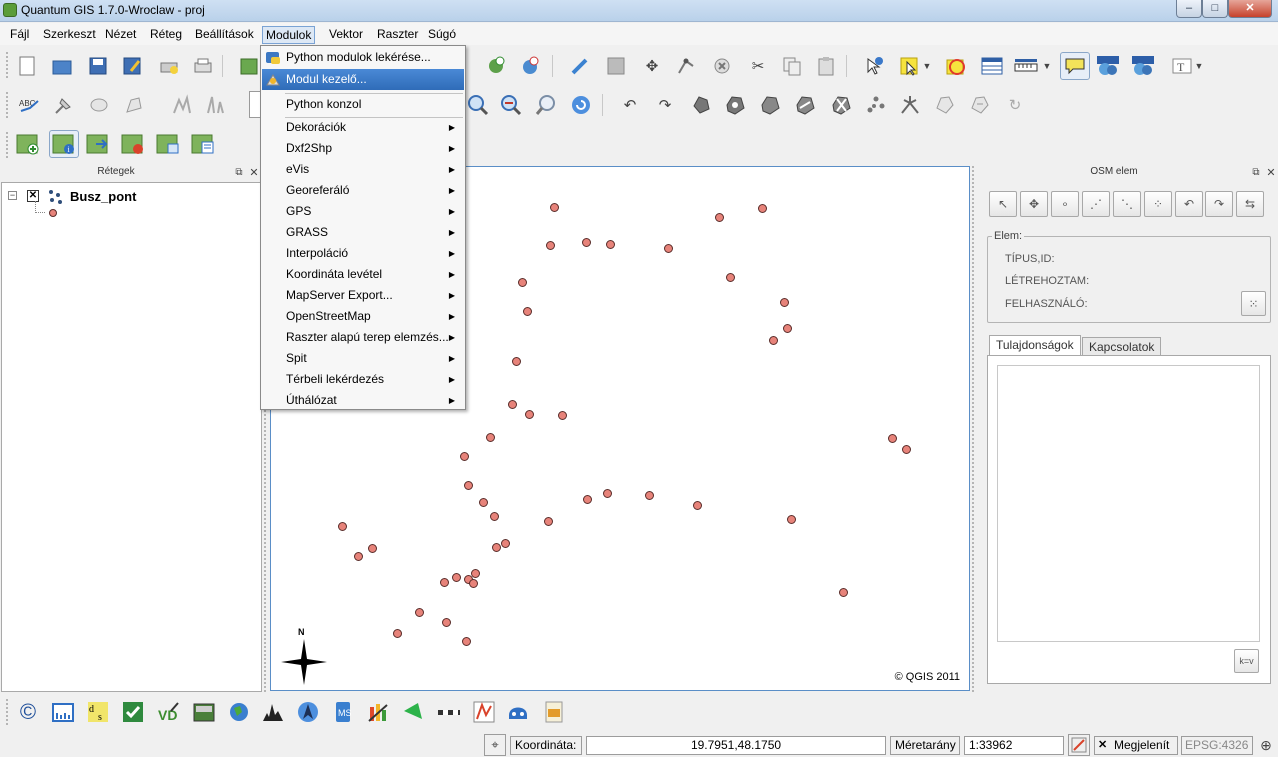  Describe the element at coordinates (945, 105) in the screenshot. I see `rotate-label-icon` at that location.